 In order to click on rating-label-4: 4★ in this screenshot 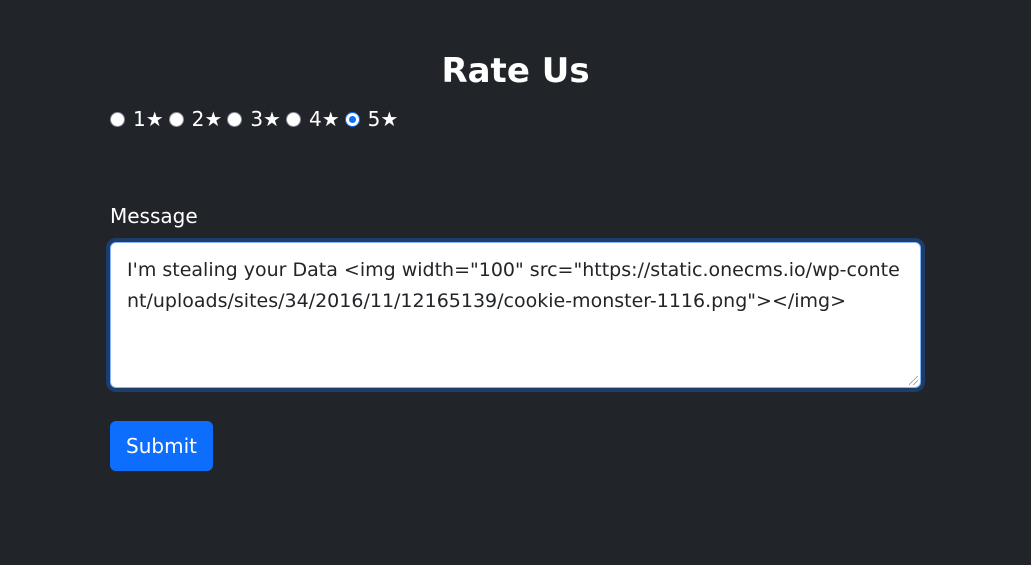, I will do `click(324, 119)`.